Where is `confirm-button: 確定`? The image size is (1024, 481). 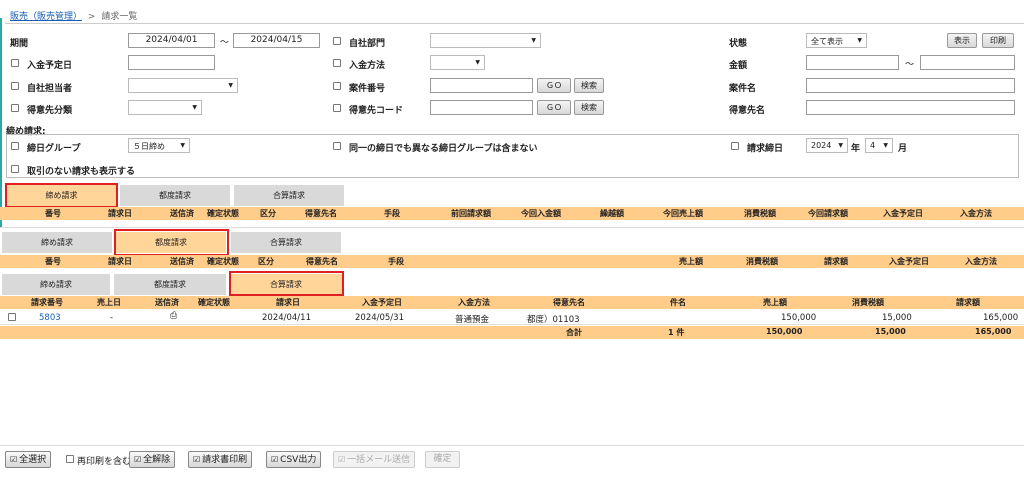 confirm-button: 確定 is located at coordinates (442, 459).